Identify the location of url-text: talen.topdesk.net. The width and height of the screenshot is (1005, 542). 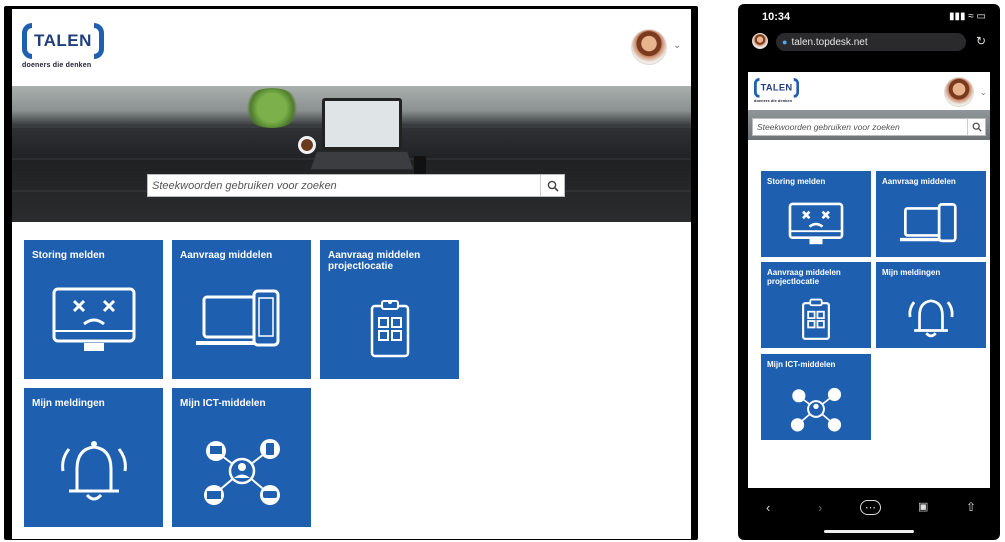
(829, 42).